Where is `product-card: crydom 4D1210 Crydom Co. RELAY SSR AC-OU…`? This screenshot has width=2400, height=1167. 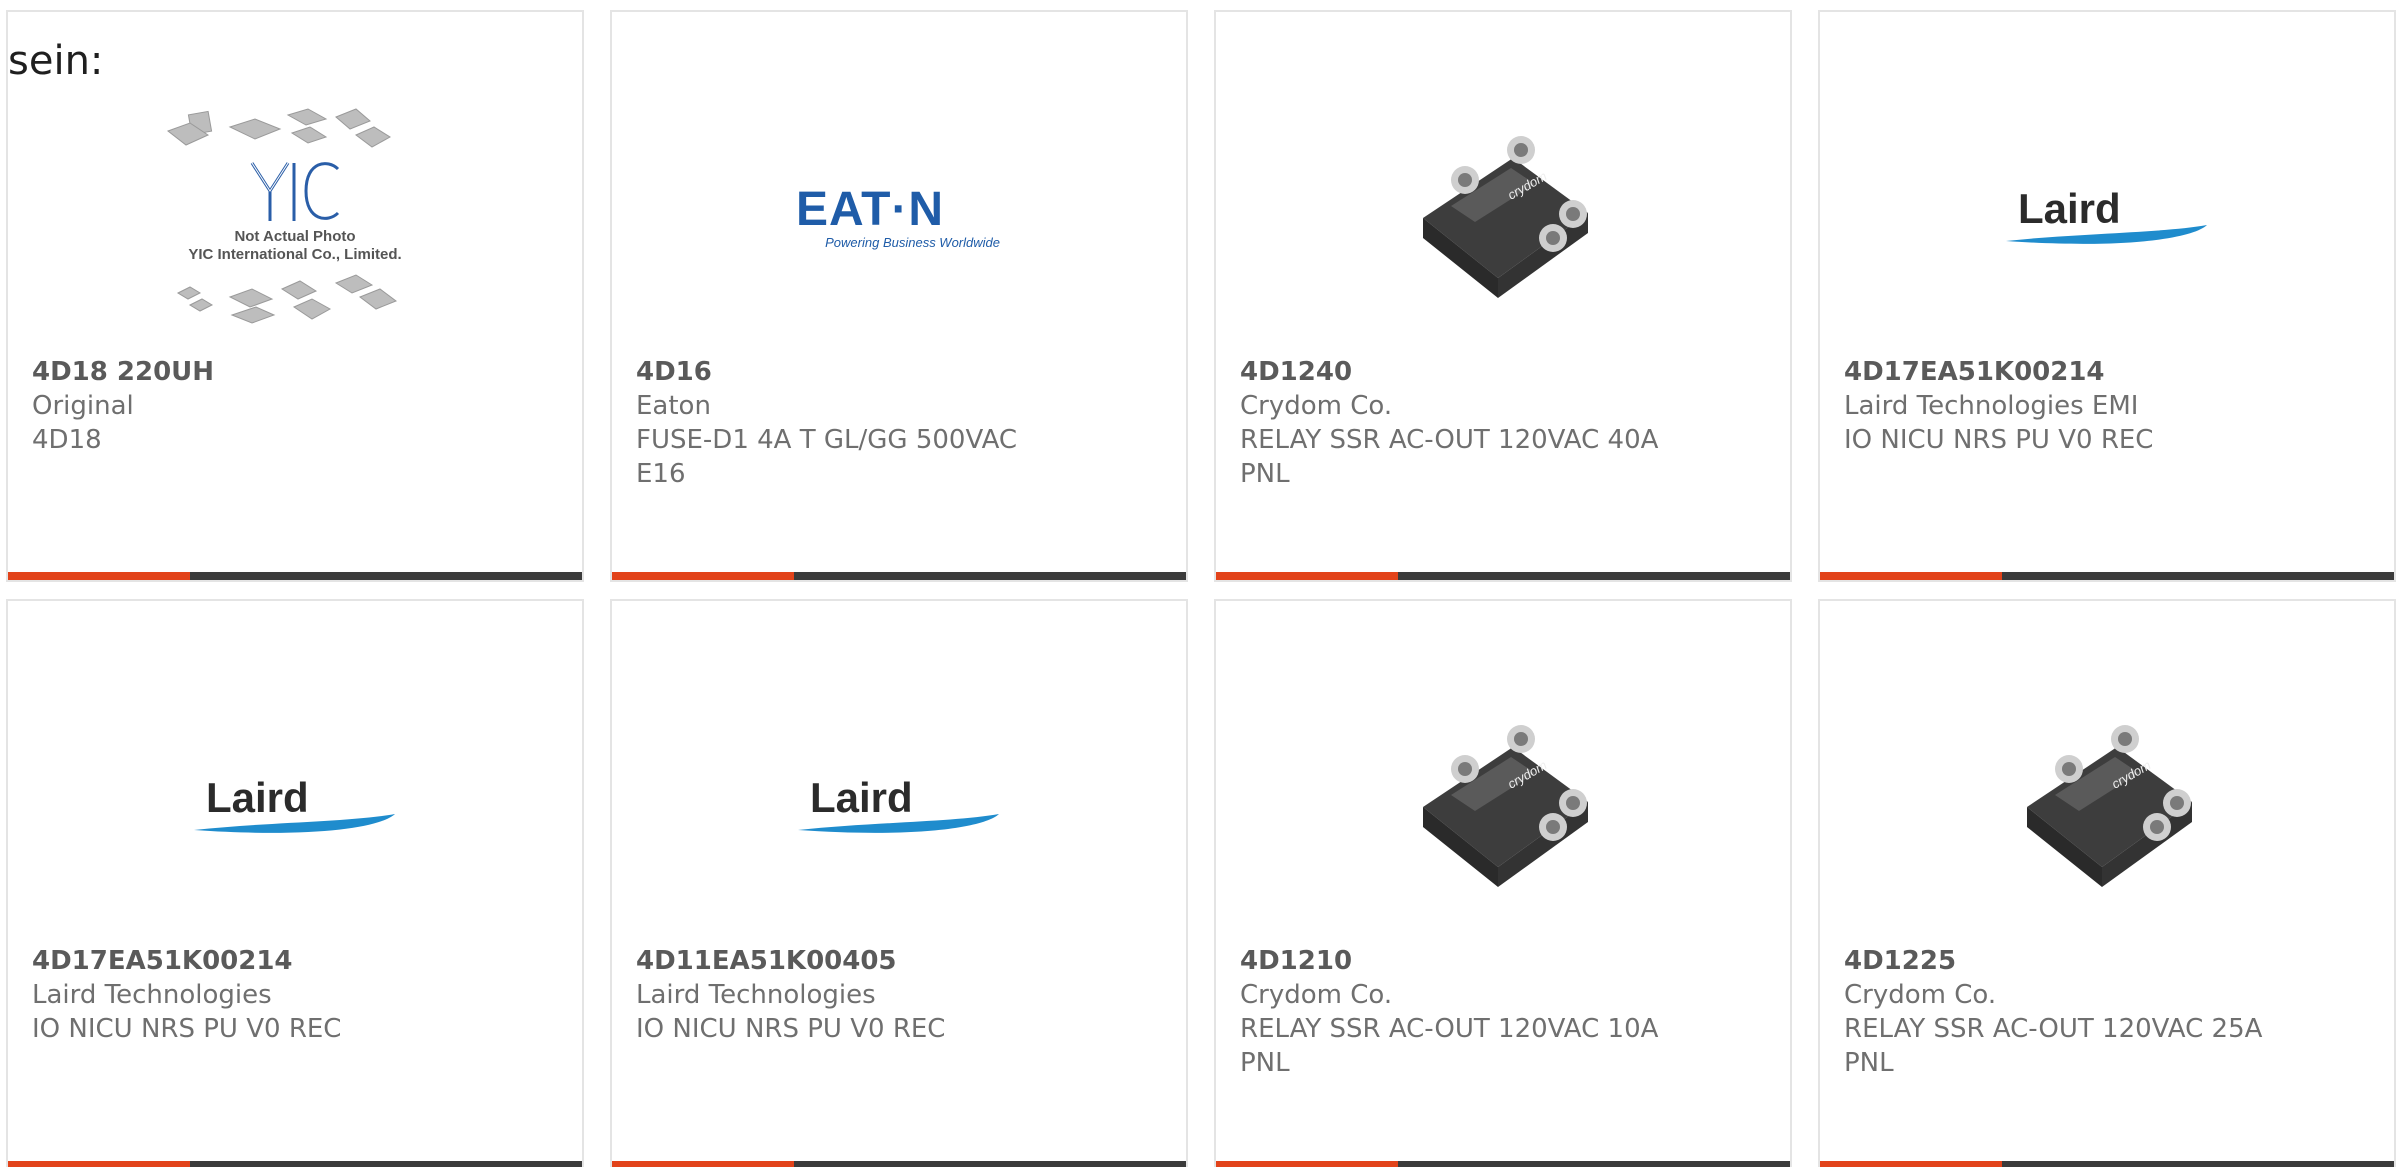 product-card: crydom 4D1210 Crydom Co. RELAY SSR AC-OU… is located at coordinates (1503, 883).